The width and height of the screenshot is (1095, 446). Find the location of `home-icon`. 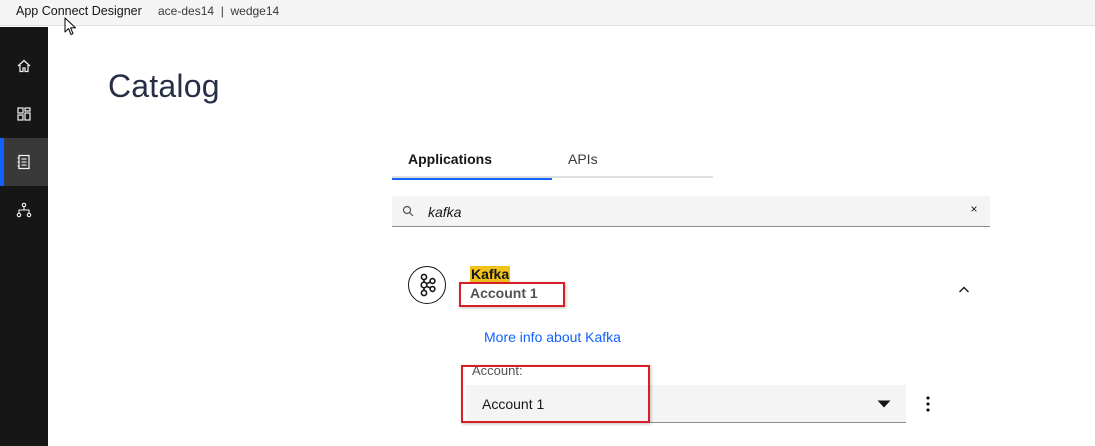

home-icon is located at coordinates (24, 66).